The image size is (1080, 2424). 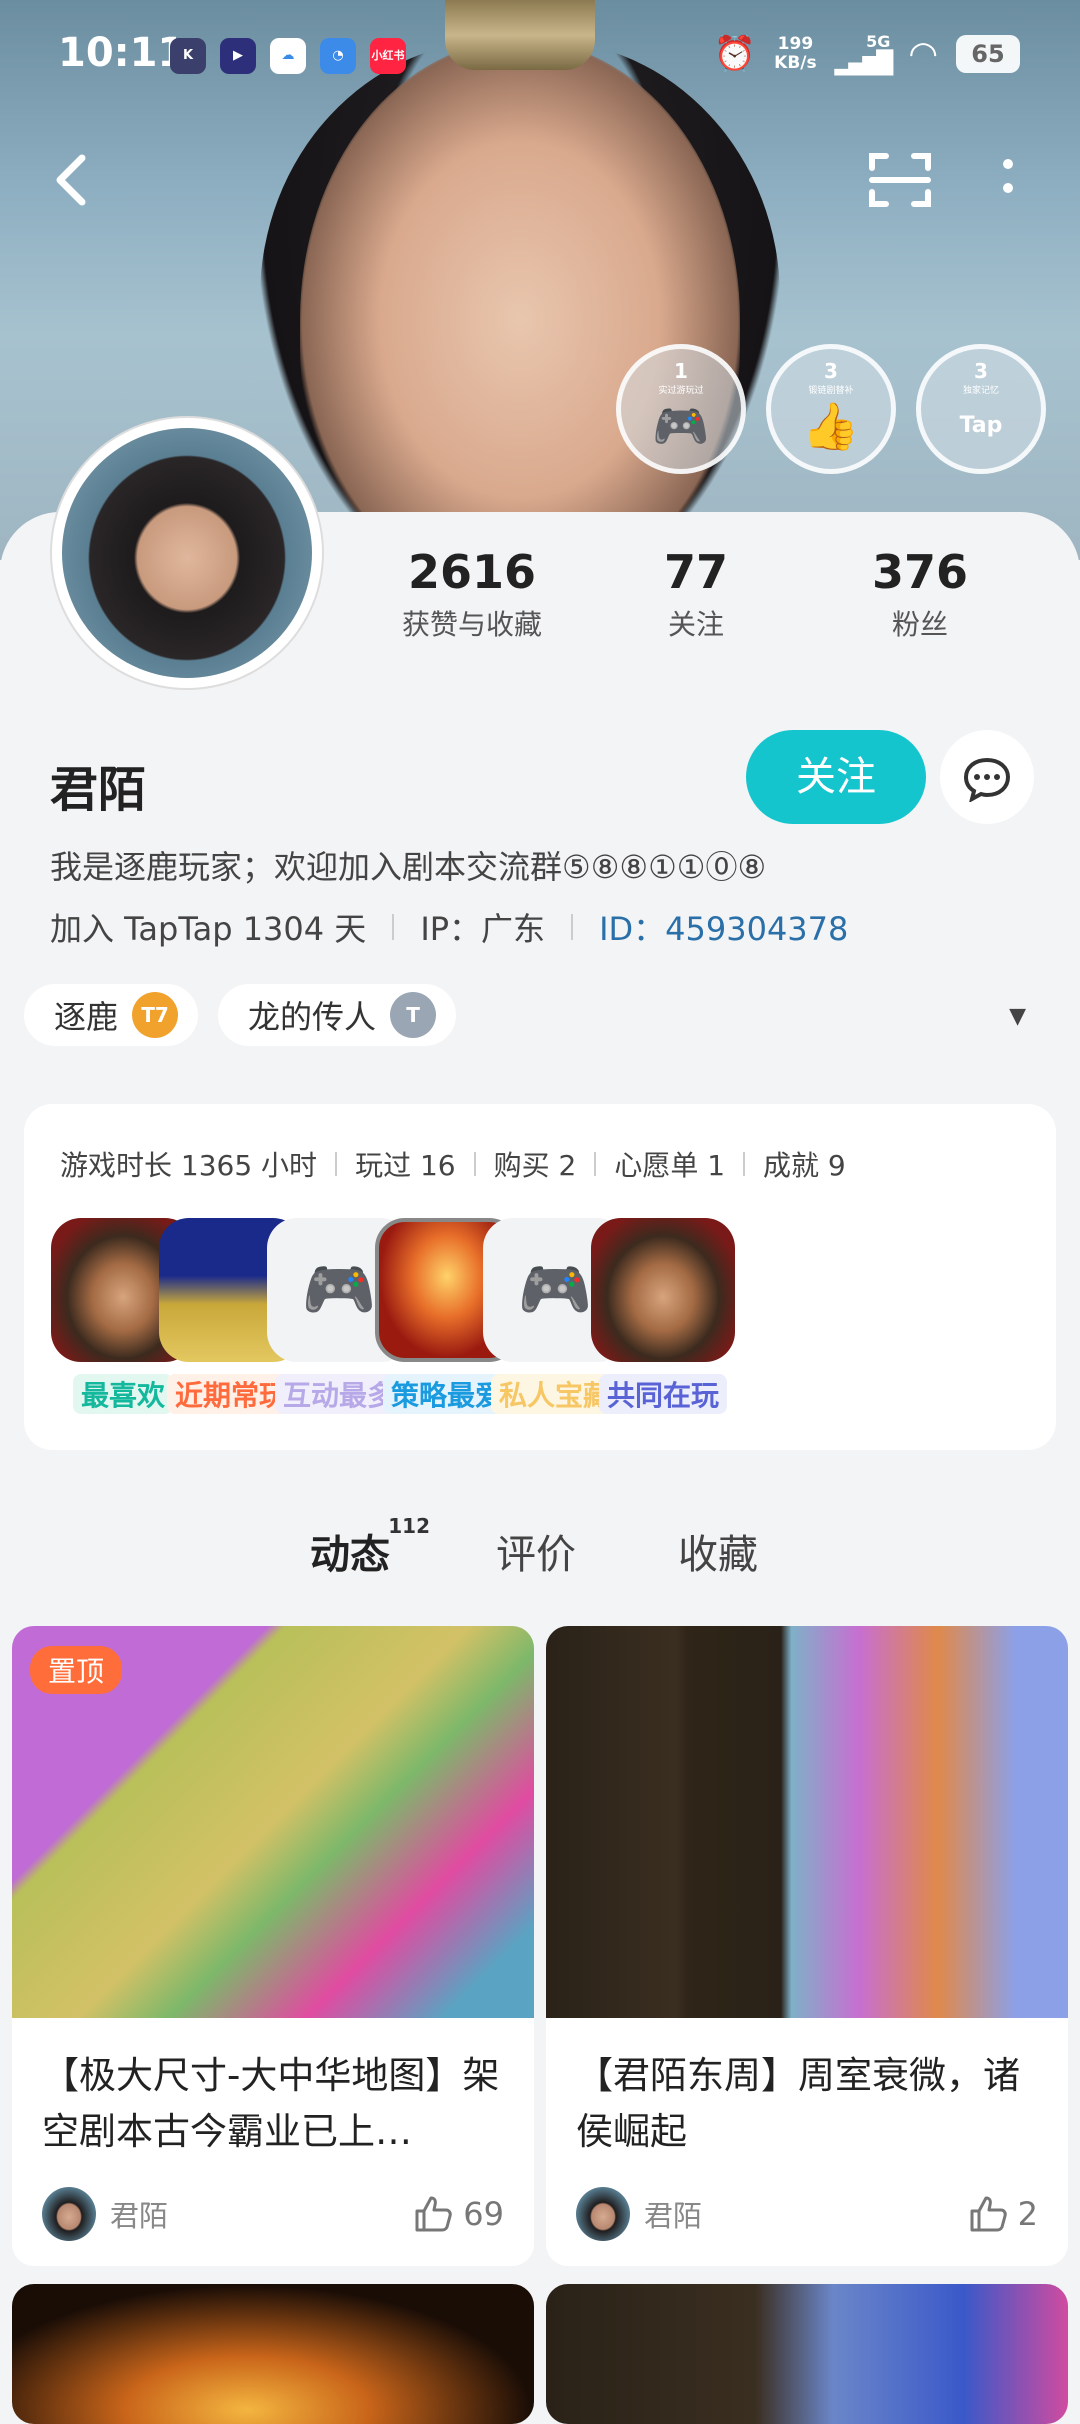 What do you see at coordinates (681, 426) in the screenshot?
I see `gamepad-icon: 🎮` at bounding box center [681, 426].